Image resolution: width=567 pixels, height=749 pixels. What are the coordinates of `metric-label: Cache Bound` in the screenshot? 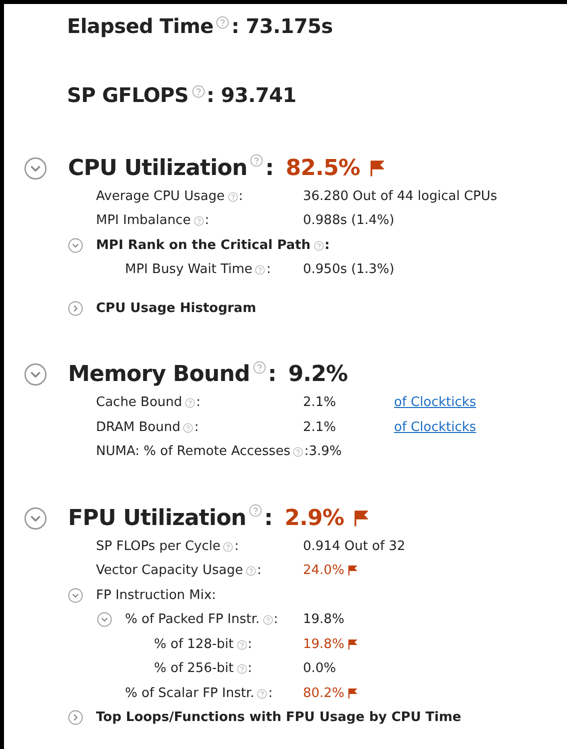 It's located at (139, 402).